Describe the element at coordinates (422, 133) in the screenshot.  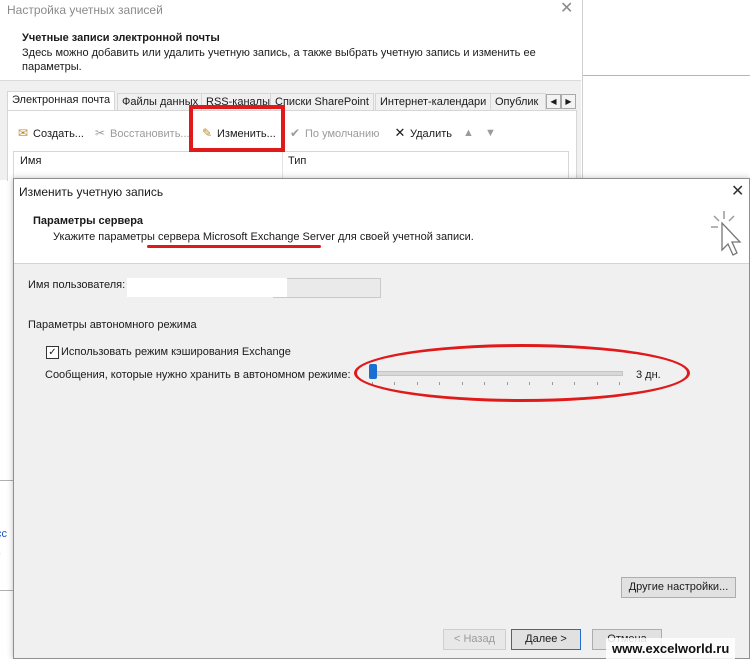
I see `delete-button: ✕ Удалить` at that location.